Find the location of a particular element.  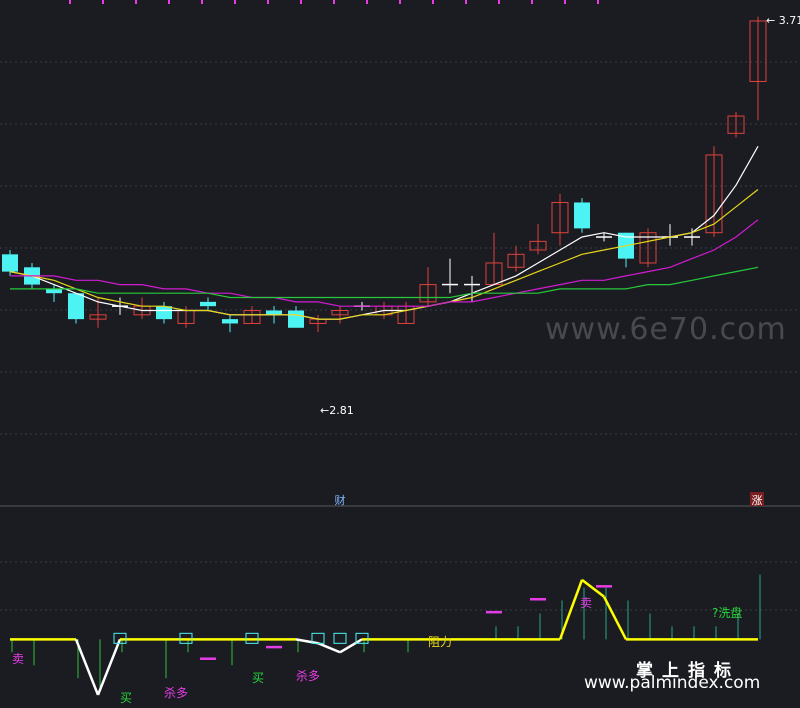

watermark-url: www.palmindex.com is located at coordinates (672, 683).